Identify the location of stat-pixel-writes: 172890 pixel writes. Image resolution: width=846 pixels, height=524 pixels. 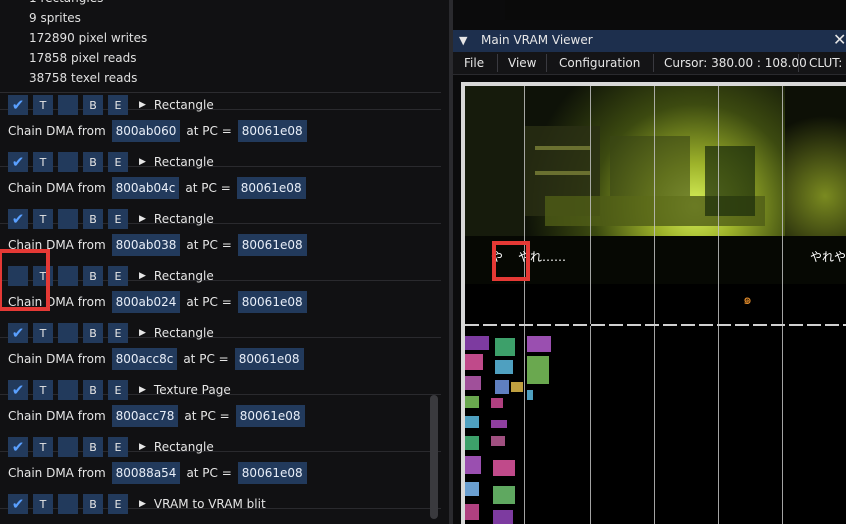
(88, 38).